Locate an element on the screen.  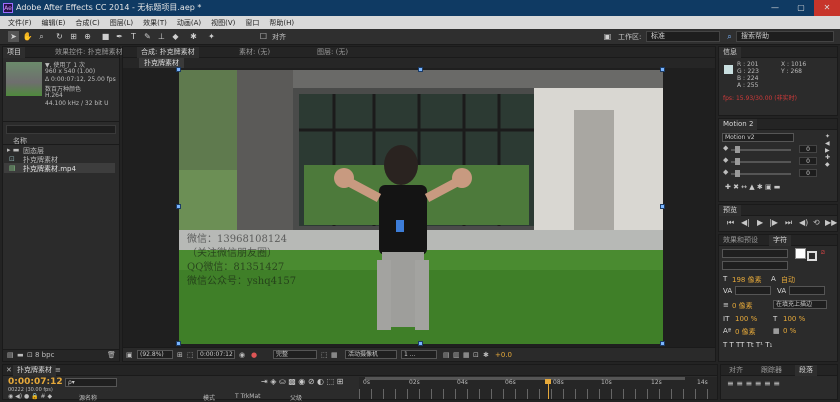
tab-character: 字符 is located at coordinates (780, 240).